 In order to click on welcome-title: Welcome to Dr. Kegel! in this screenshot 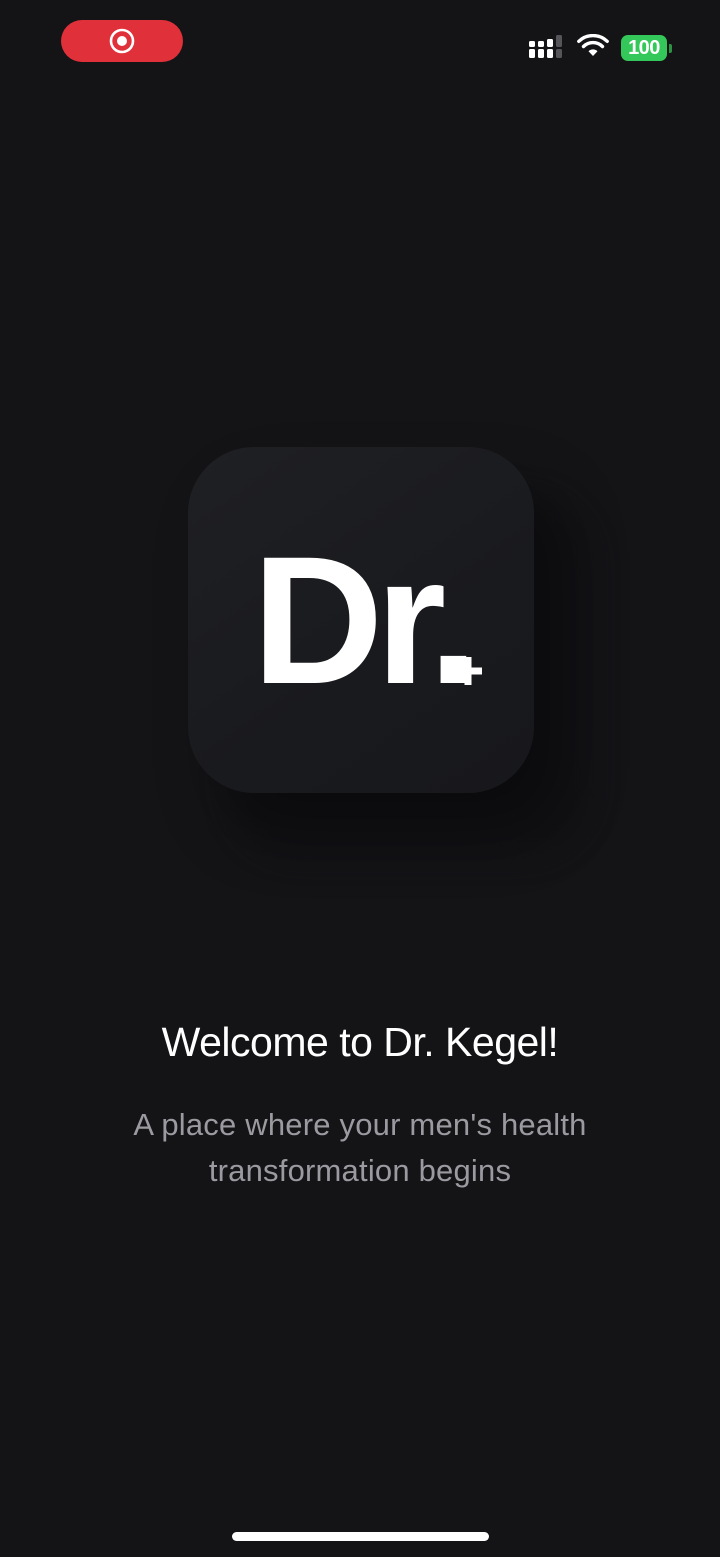, I will do `click(360, 1042)`.